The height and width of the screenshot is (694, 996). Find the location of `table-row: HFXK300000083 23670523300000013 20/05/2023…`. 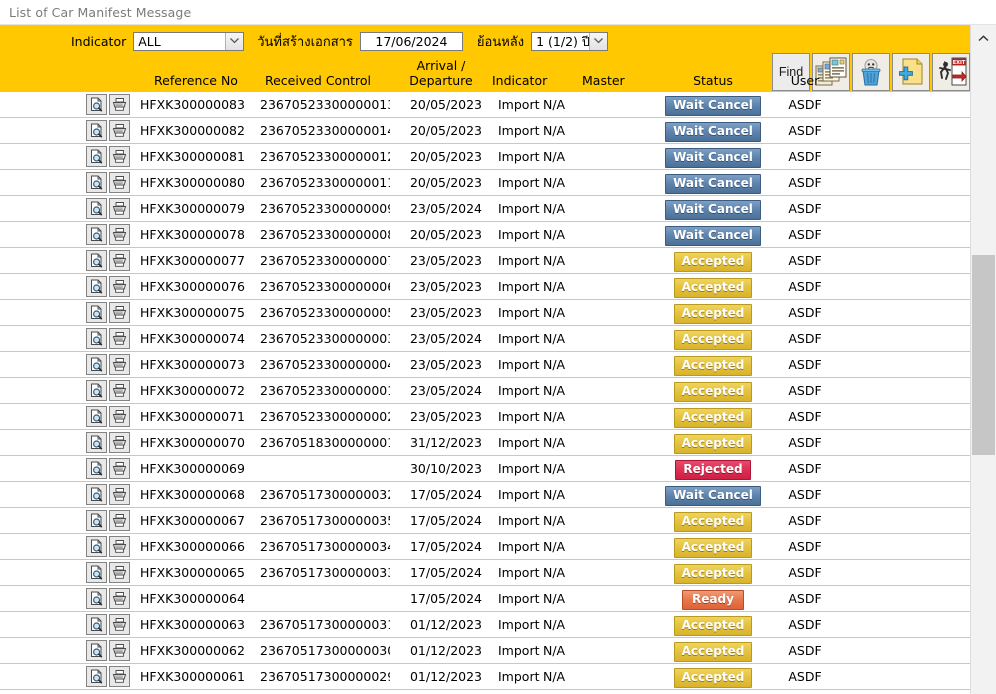

table-row: HFXK300000083 23670523300000013 20/05/2023… is located at coordinates (485, 105).